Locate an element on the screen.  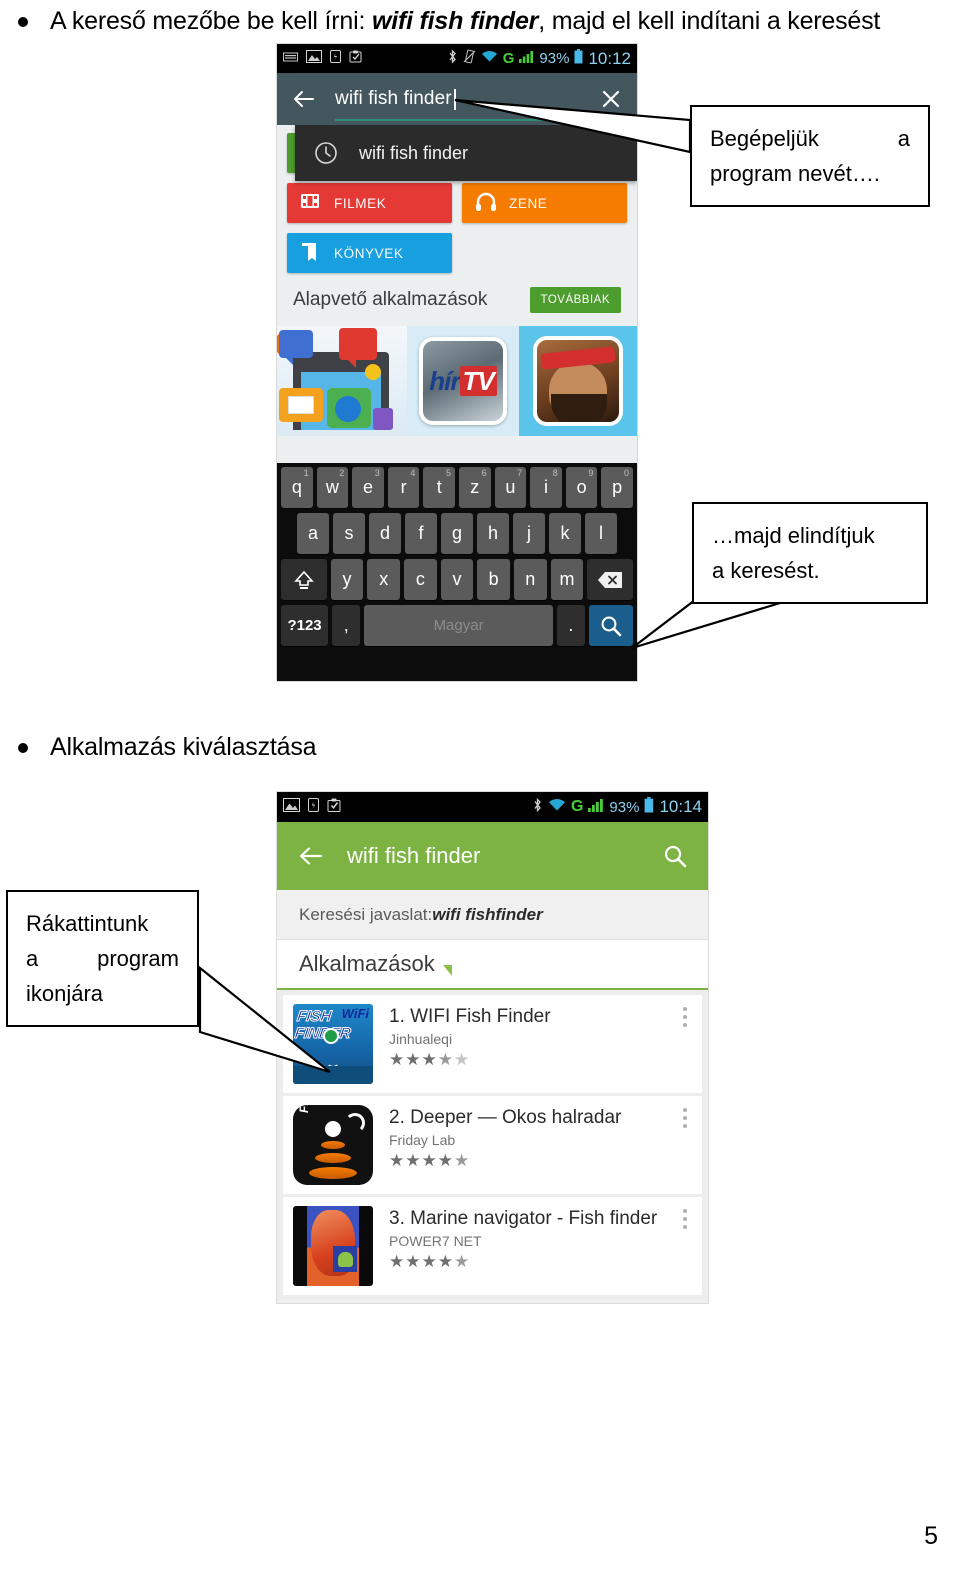
callout-tap-icon: Rákattintunk a program ikonjára is located at coordinates (102, 958).